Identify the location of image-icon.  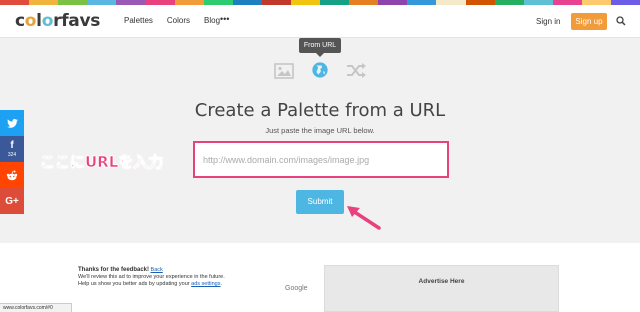
(284, 71).